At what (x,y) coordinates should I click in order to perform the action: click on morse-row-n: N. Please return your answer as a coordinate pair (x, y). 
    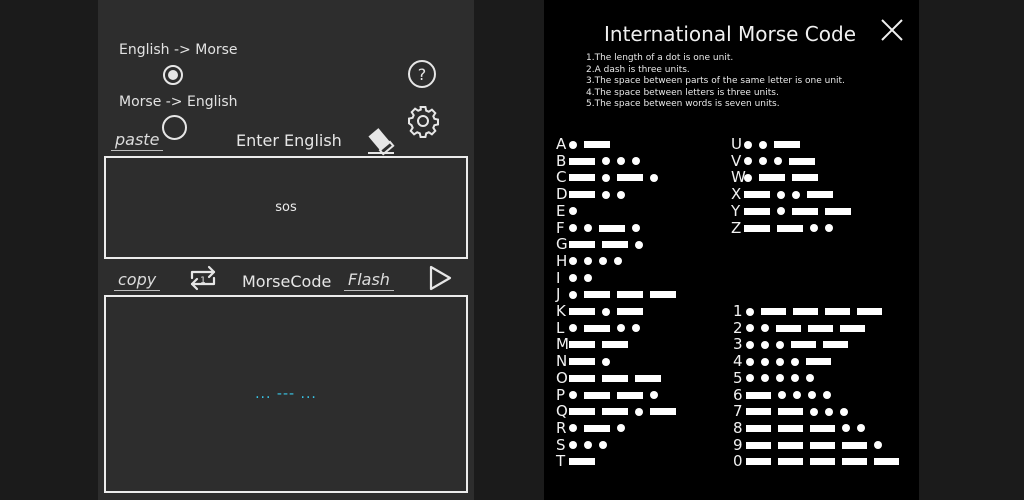
    Looking at the image, I should click on (586, 361).